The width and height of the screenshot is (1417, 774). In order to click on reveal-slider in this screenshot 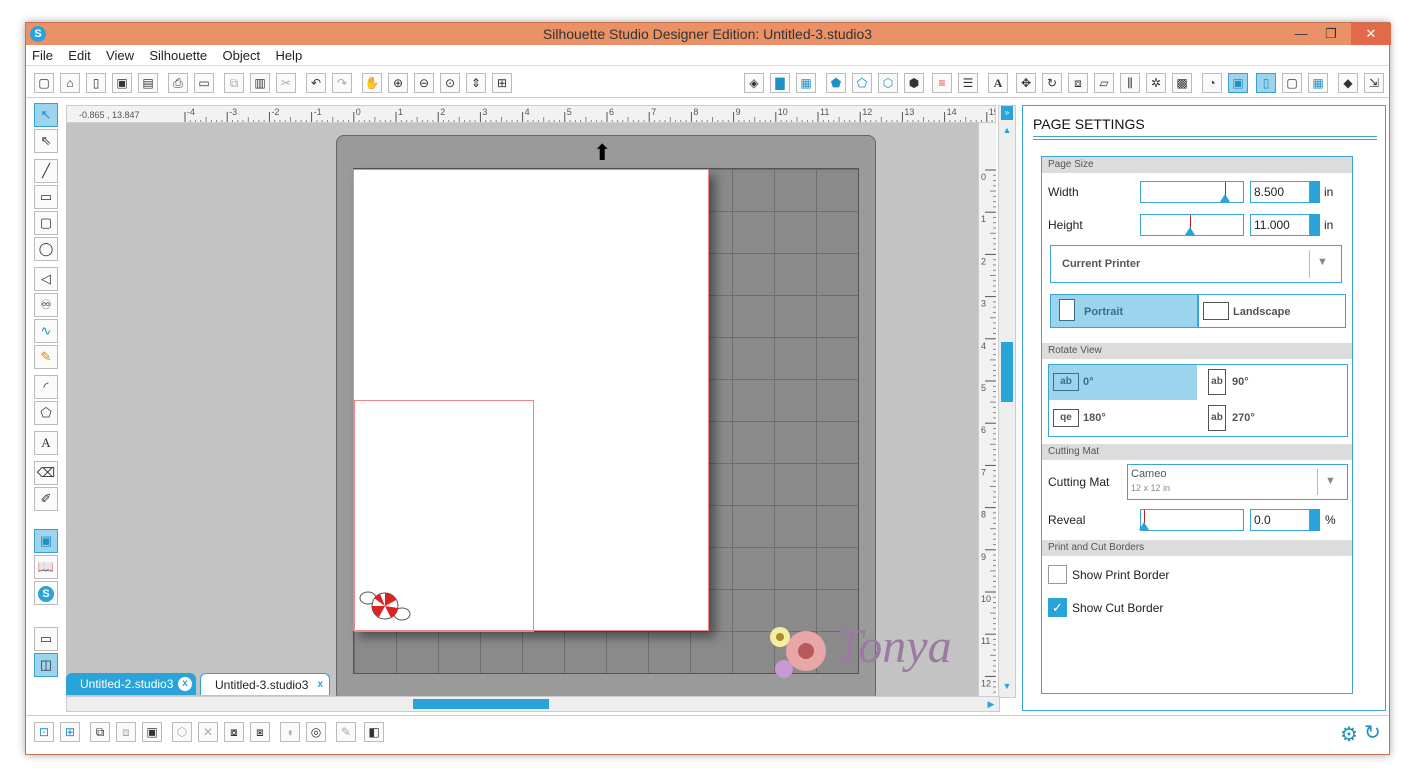, I will do `click(1191, 520)`.